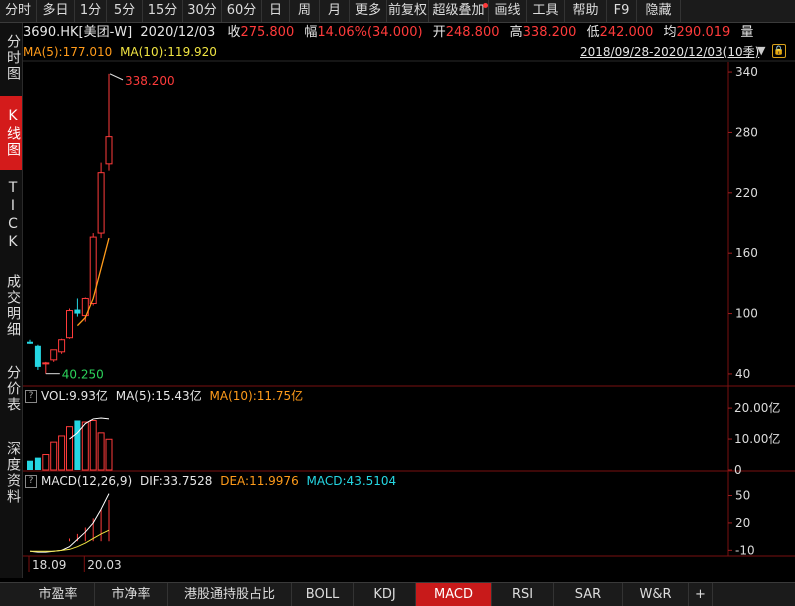  What do you see at coordinates (385, 594) in the screenshot?
I see `tab-4: KDJ` at bounding box center [385, 594].